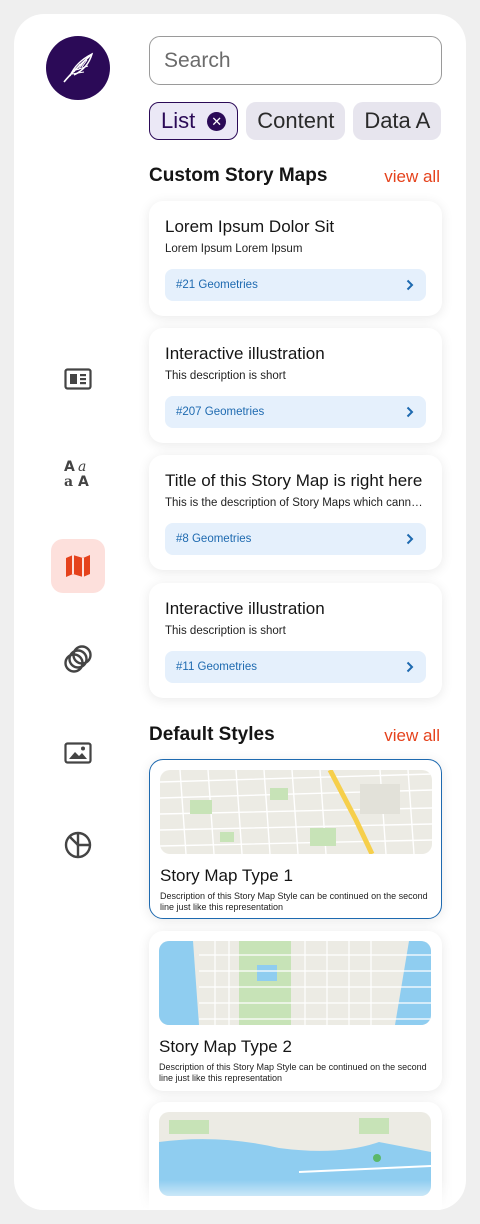 The image size is (480, 1224). I want to click on chip-list: List ✕, so click(194, 121).